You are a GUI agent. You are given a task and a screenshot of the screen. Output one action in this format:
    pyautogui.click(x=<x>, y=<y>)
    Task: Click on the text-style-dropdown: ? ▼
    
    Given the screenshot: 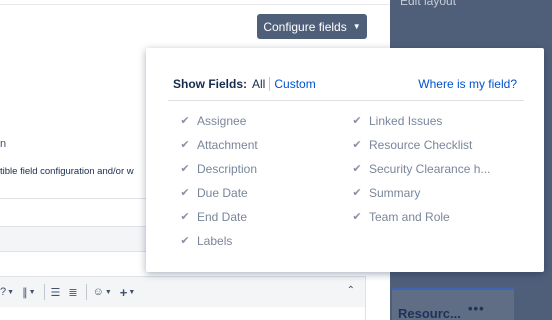 What is the action you would take?
    pyautogui.click(x=7, y=292)
    